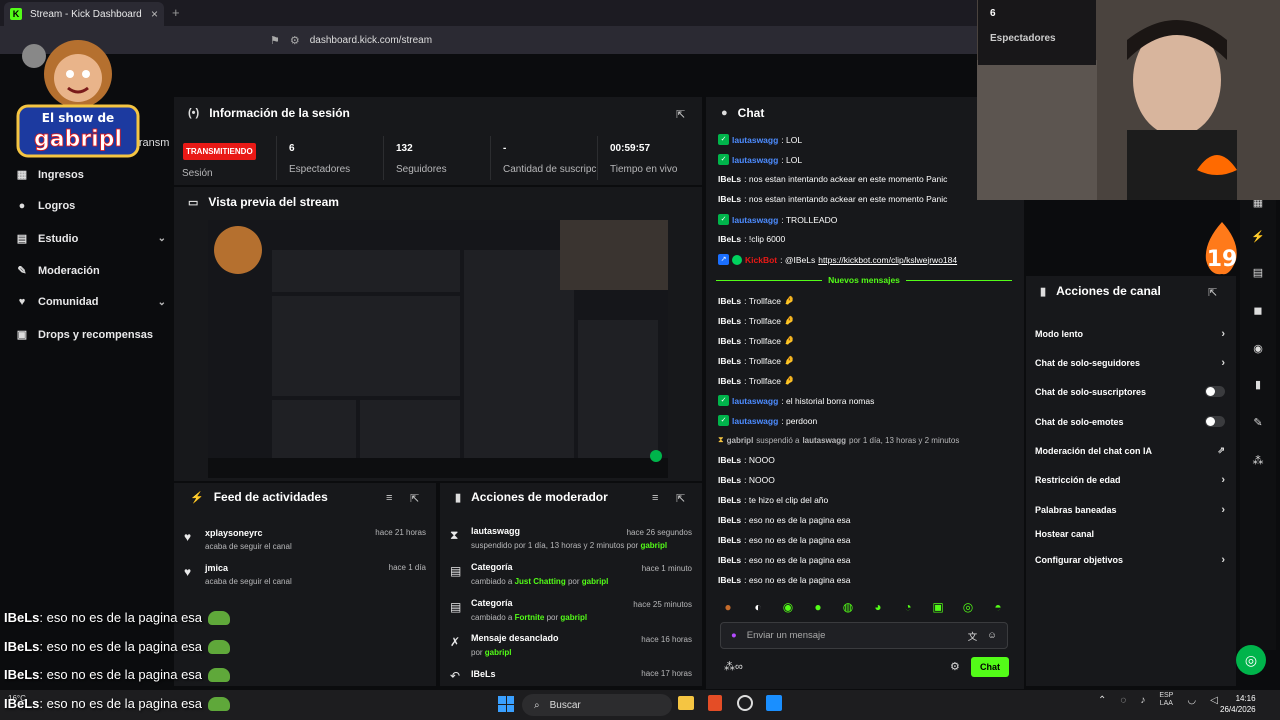  Describe the element at coordinates (1214, 700) in the screenshot. I see `volume-icon: ◁` at that location.